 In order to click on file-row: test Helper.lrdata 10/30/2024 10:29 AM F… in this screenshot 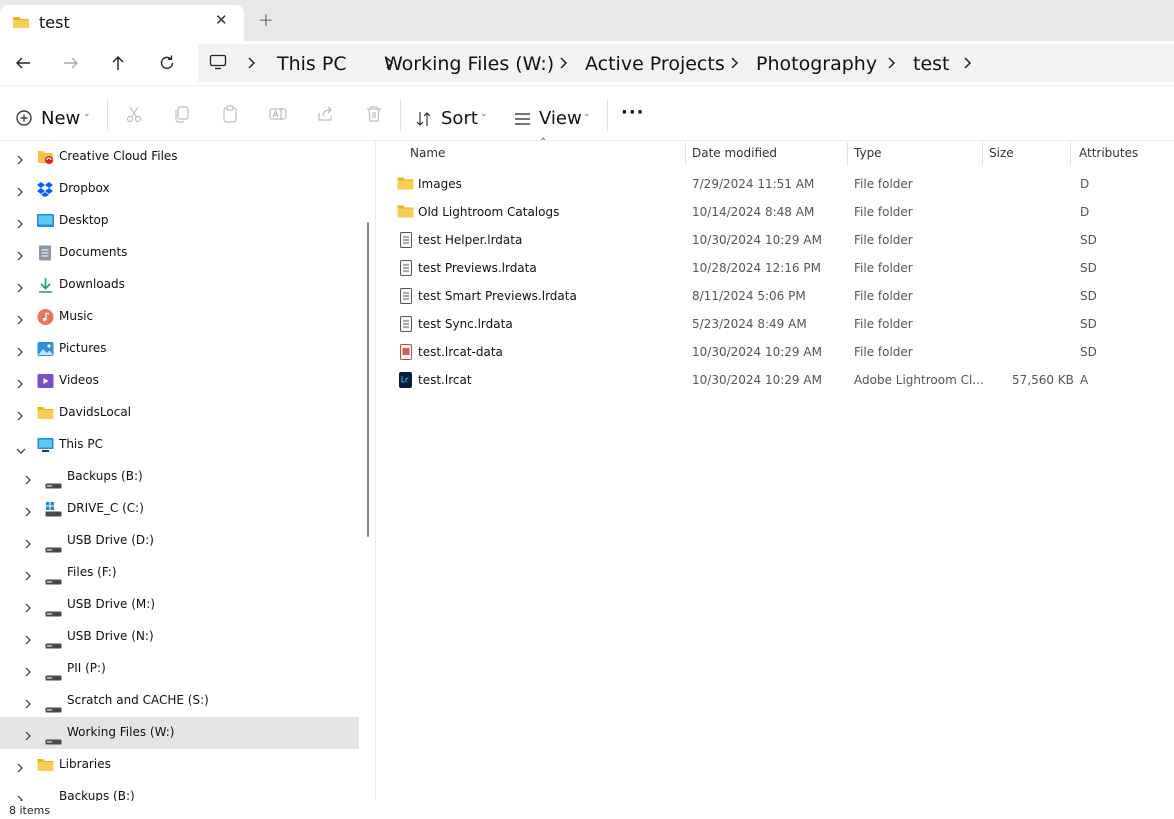, I will do `click(783, 240)`.